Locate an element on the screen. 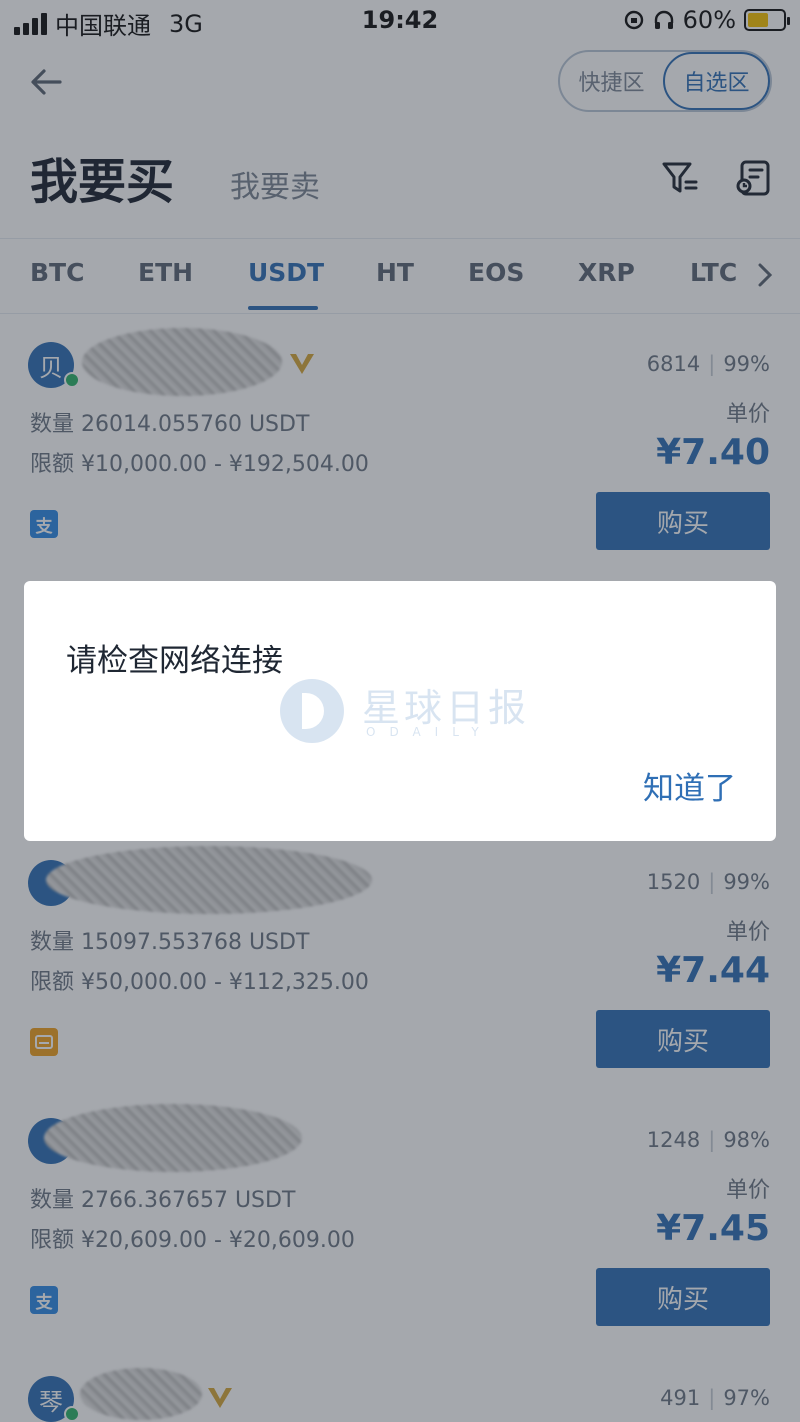 This screenshot has height=1422, width=800. watermark: 星球日报 ODAILY is located at coordinates (415, 712).